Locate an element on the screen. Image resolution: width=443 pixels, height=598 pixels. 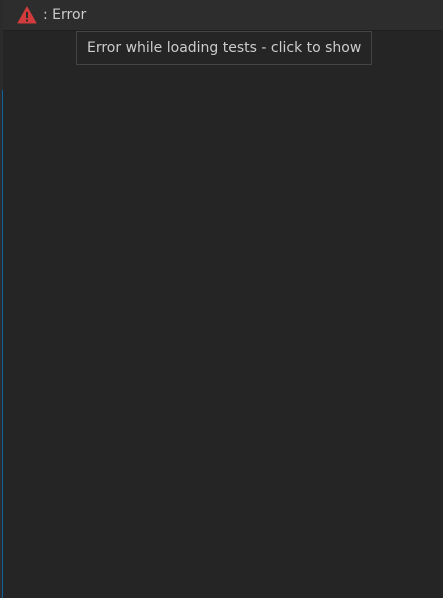
error-status-item: : Error is located at coordinates (223, 15).